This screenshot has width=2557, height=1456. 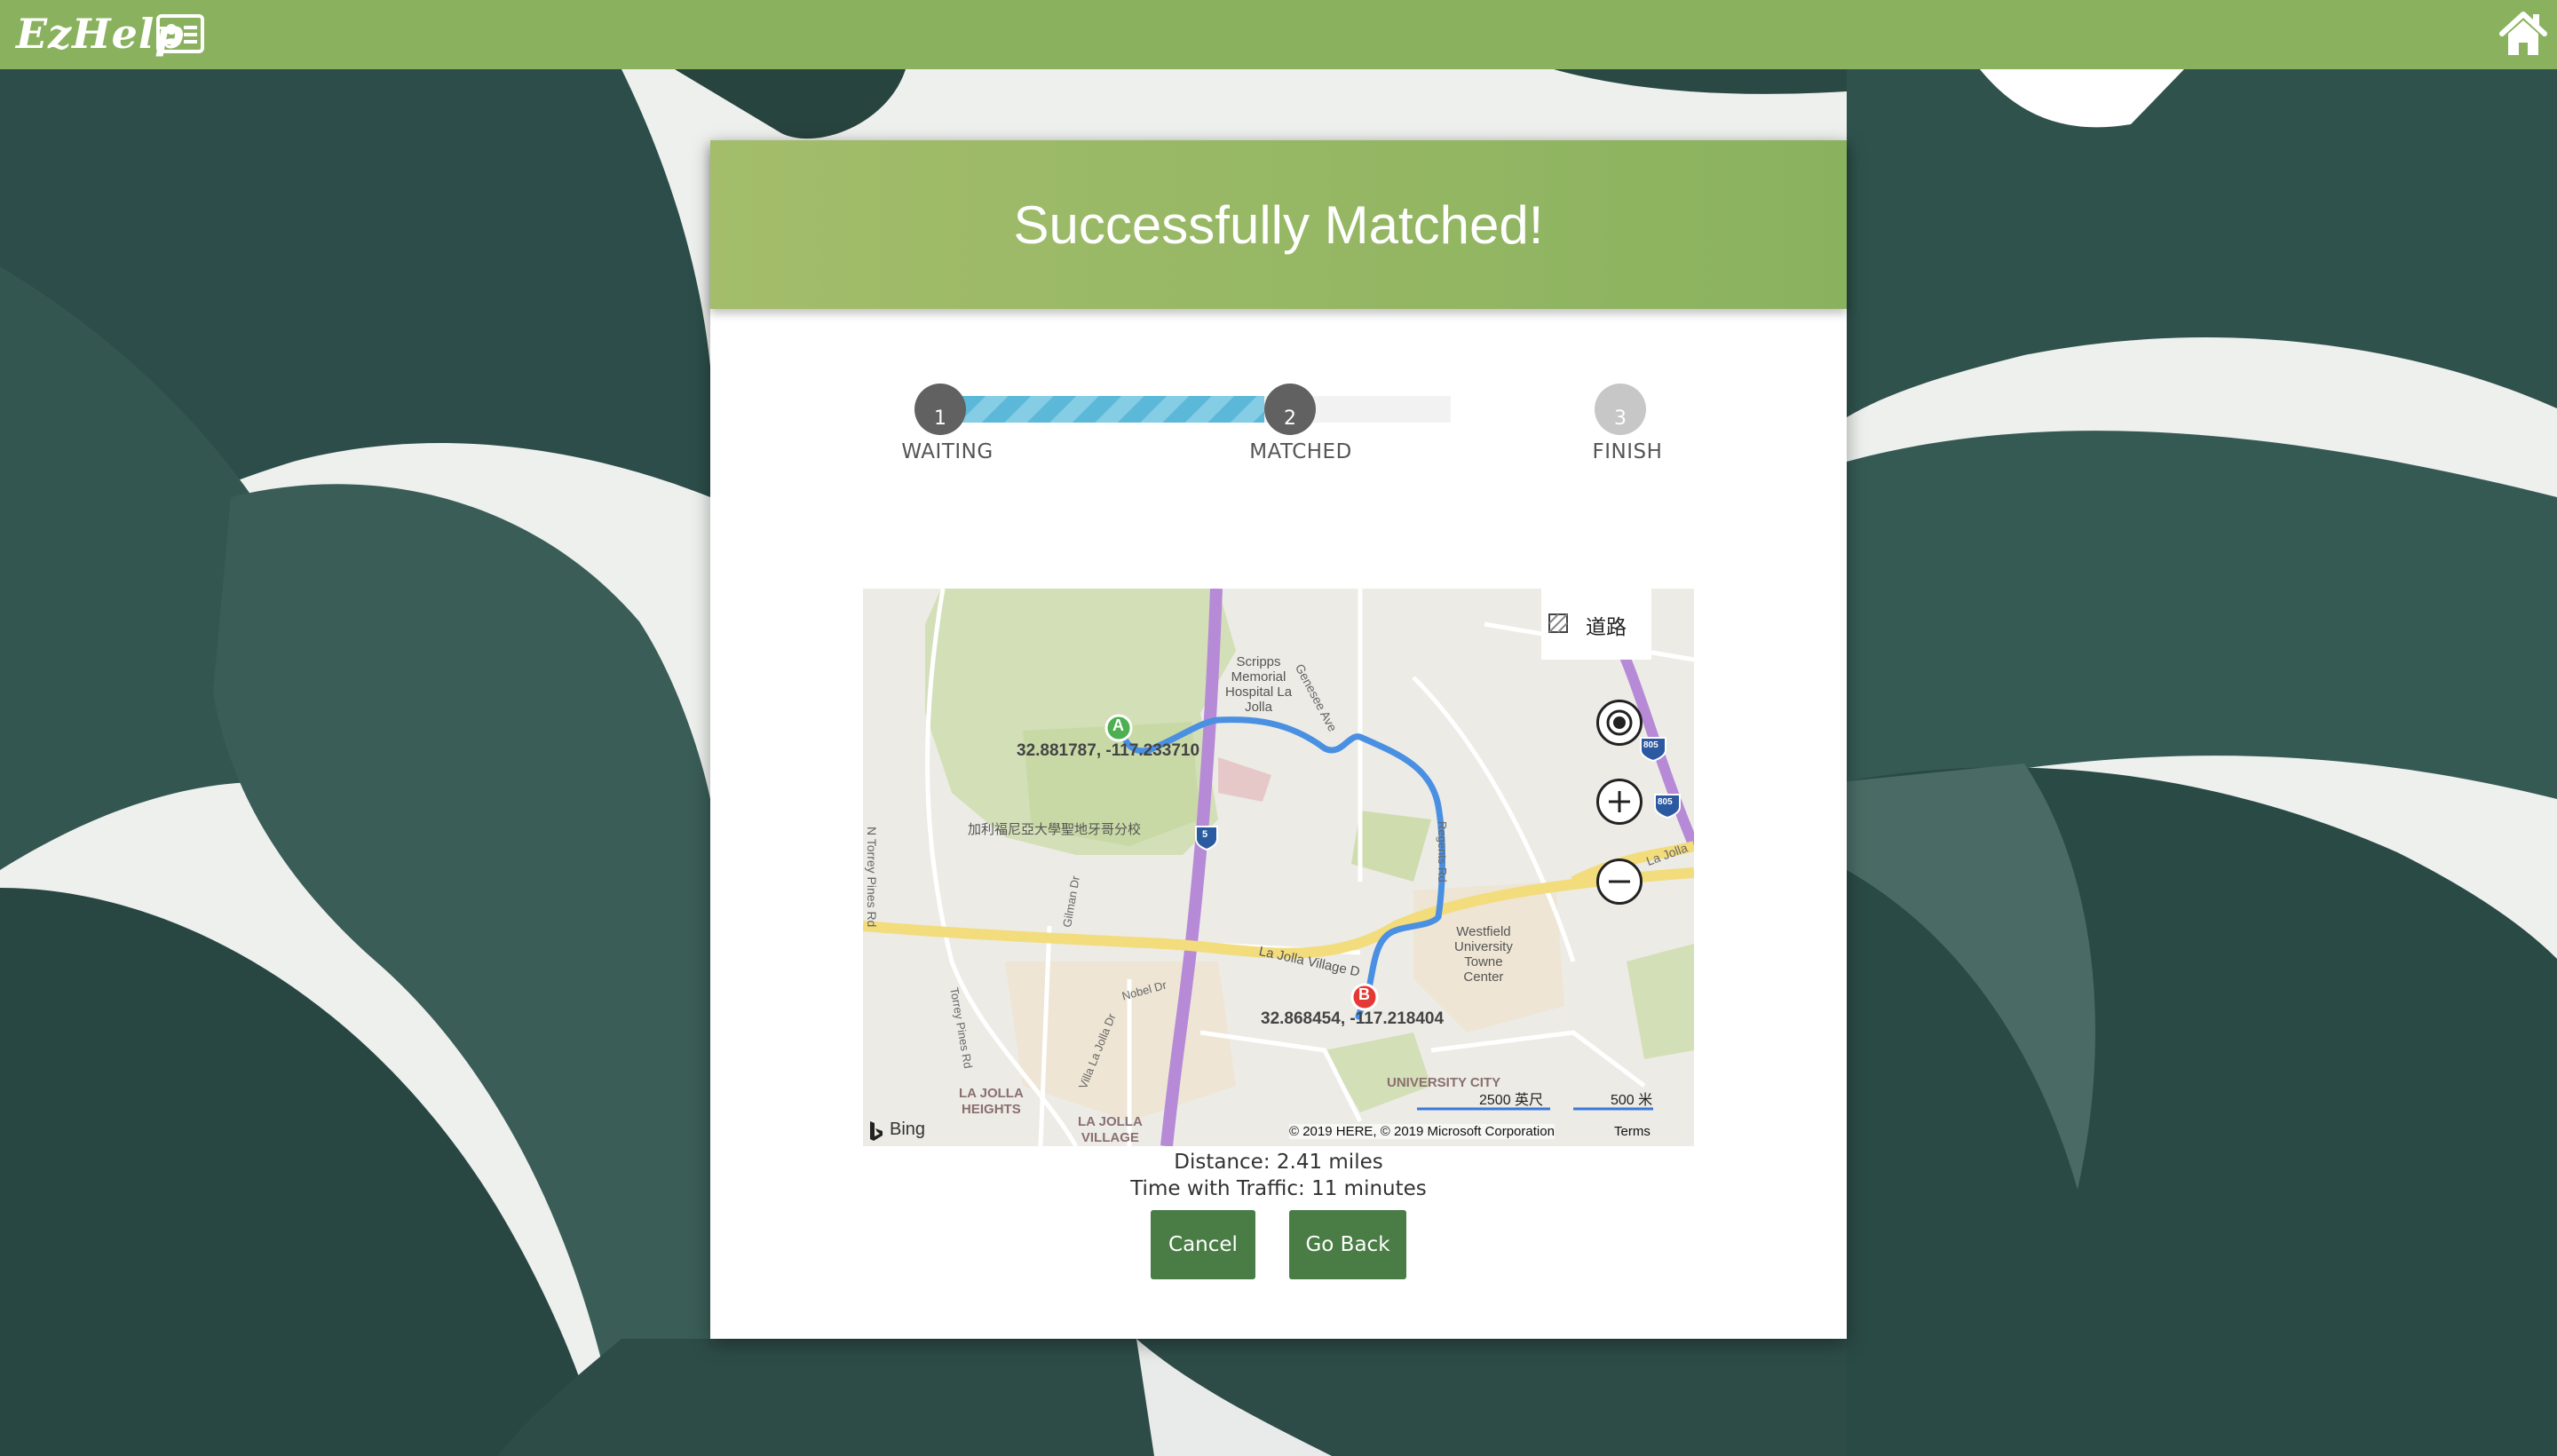 I want to click on zoom-out-icon, so click(x=1619, y=893).